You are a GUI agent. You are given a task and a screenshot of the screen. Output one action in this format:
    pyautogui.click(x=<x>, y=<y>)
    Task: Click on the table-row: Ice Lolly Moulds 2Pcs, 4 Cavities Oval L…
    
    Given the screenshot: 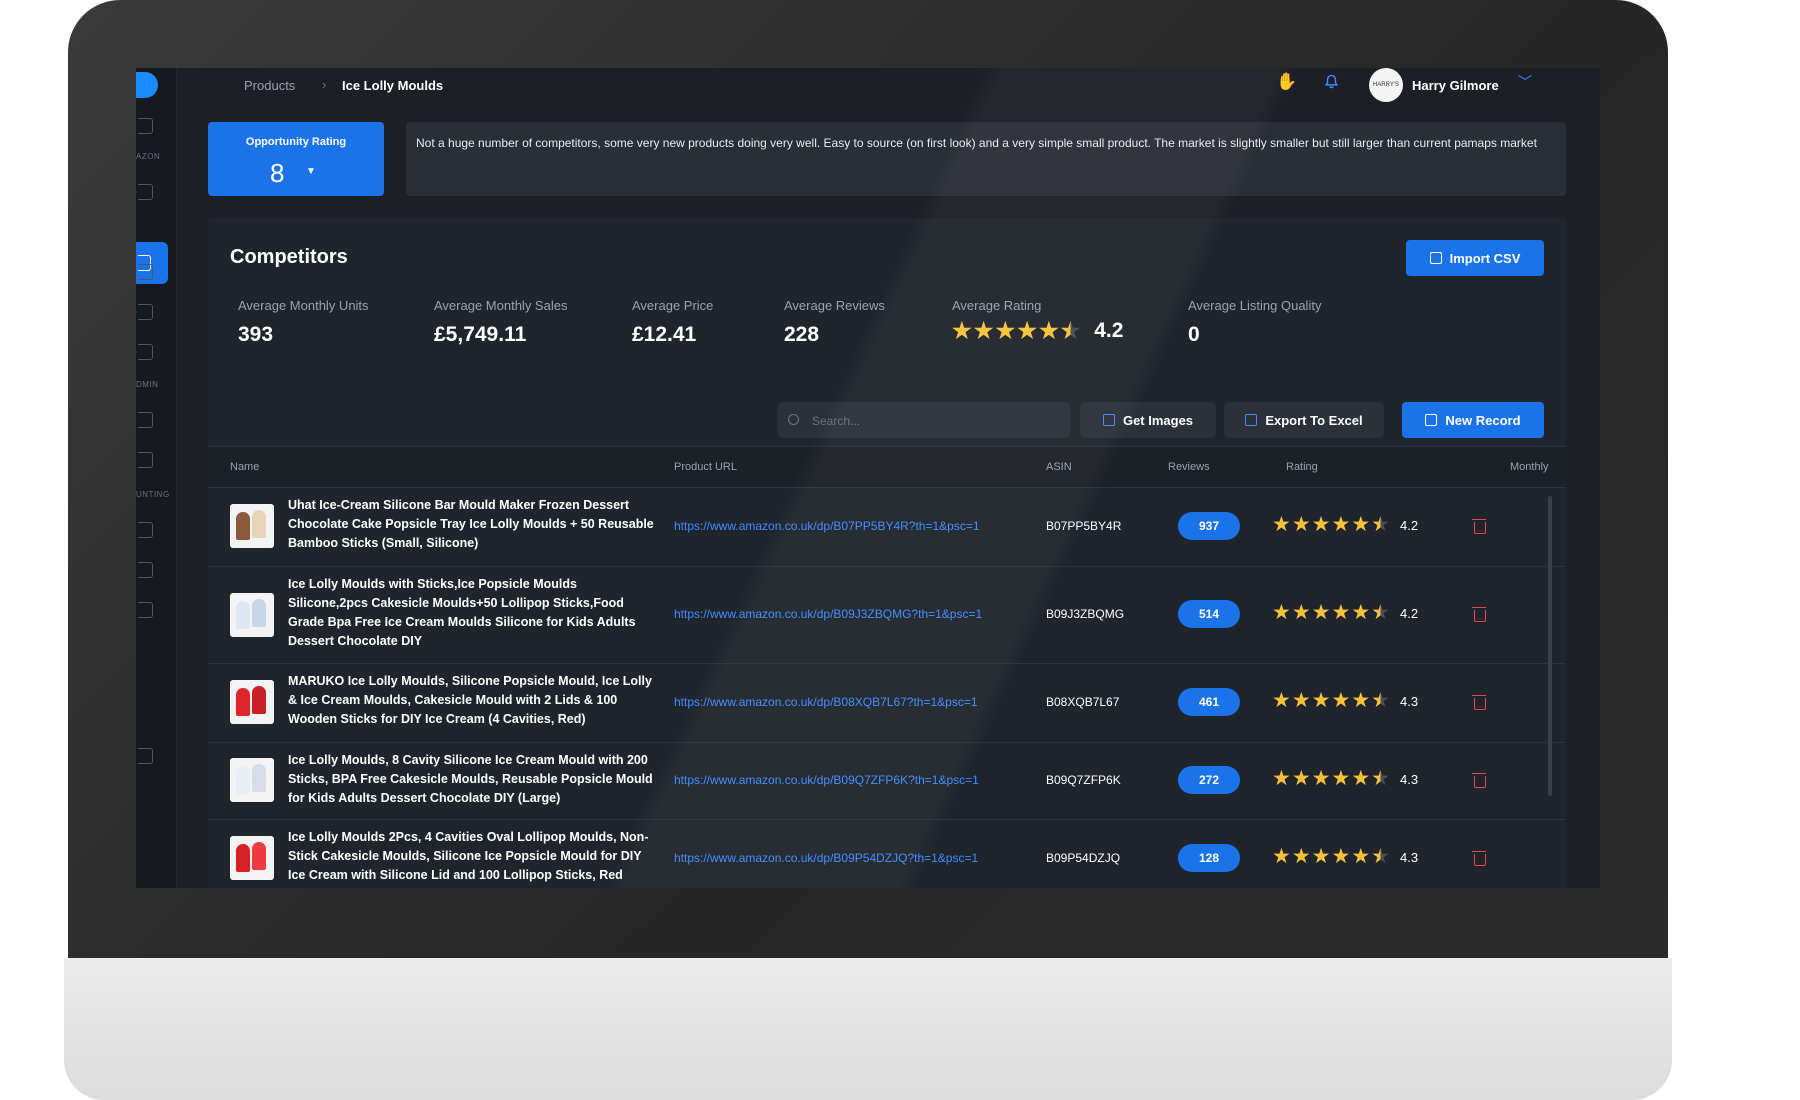 What is the action you would take?
    pyautogui.click(x=887, y=854)
    